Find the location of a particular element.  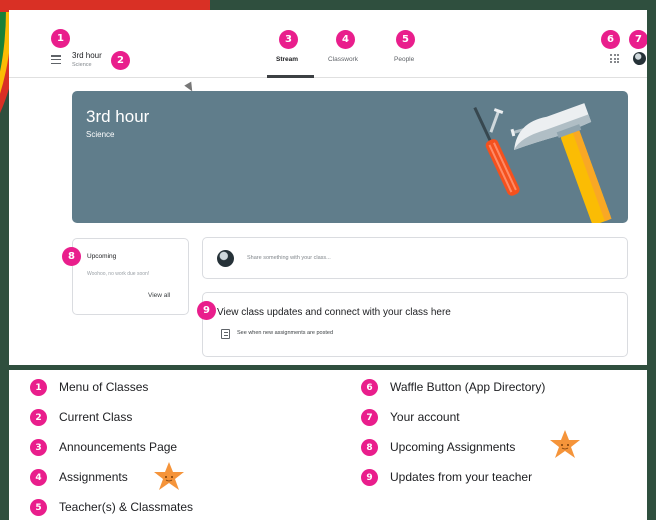

legend-text: Announcements Page is located at coordinates (118, 447).